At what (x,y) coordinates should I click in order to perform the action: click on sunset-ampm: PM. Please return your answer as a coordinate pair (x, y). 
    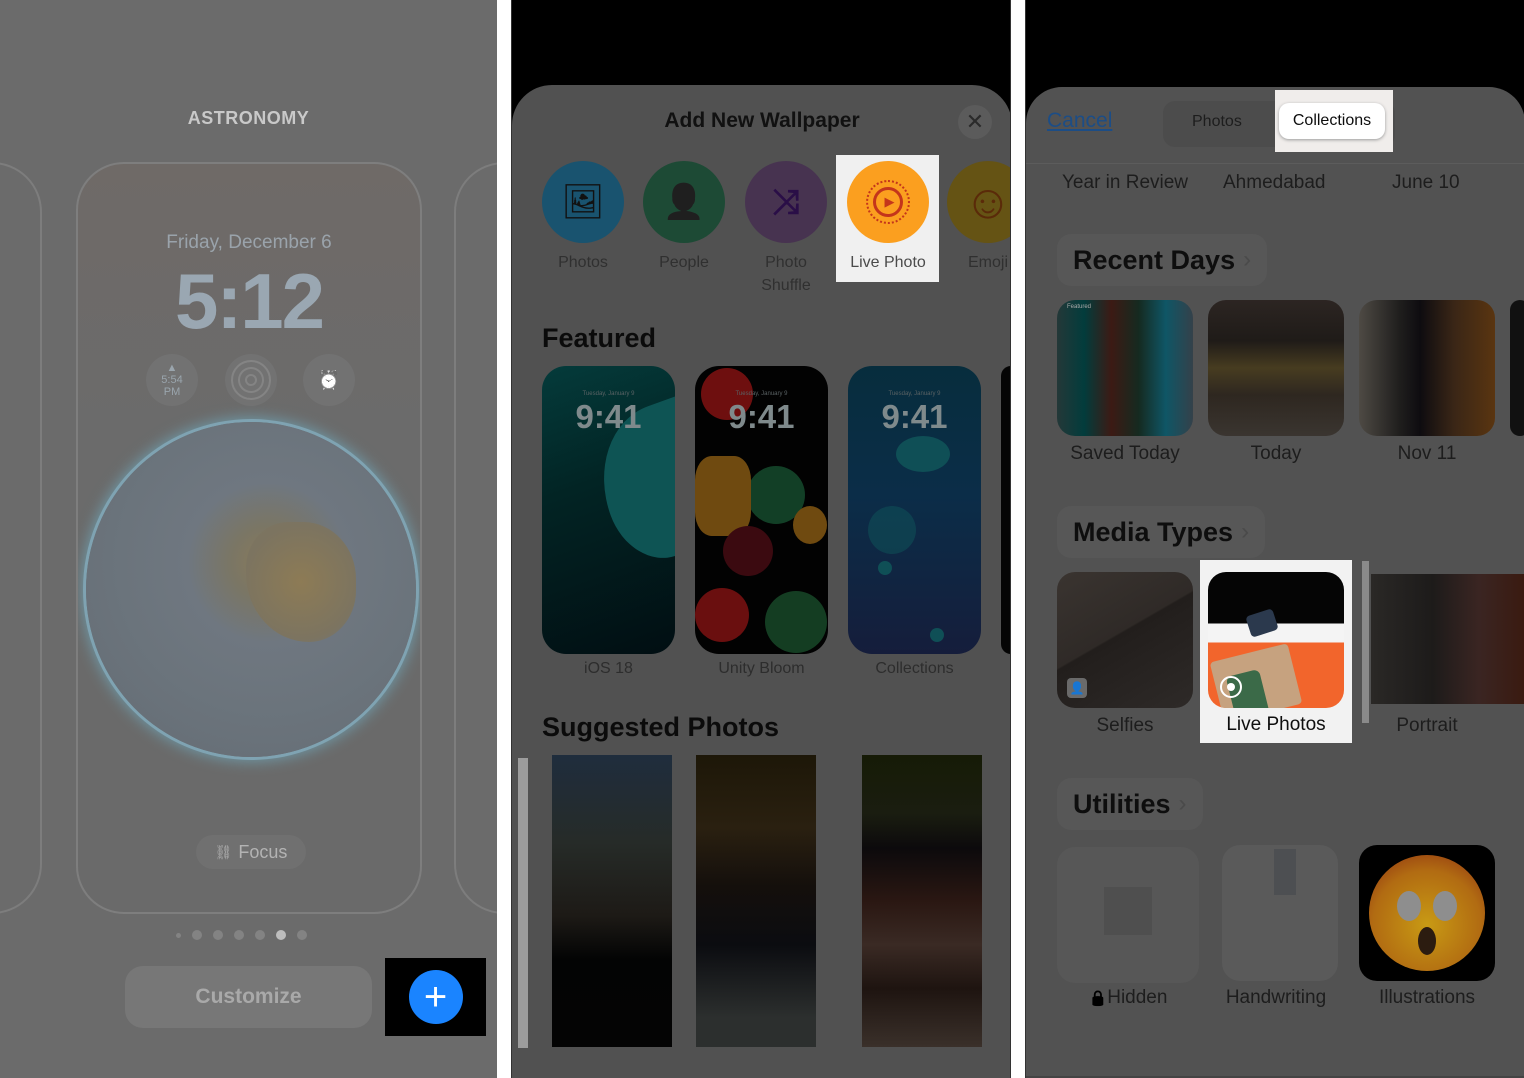
    Looking at the image, I should click on (172, 392).